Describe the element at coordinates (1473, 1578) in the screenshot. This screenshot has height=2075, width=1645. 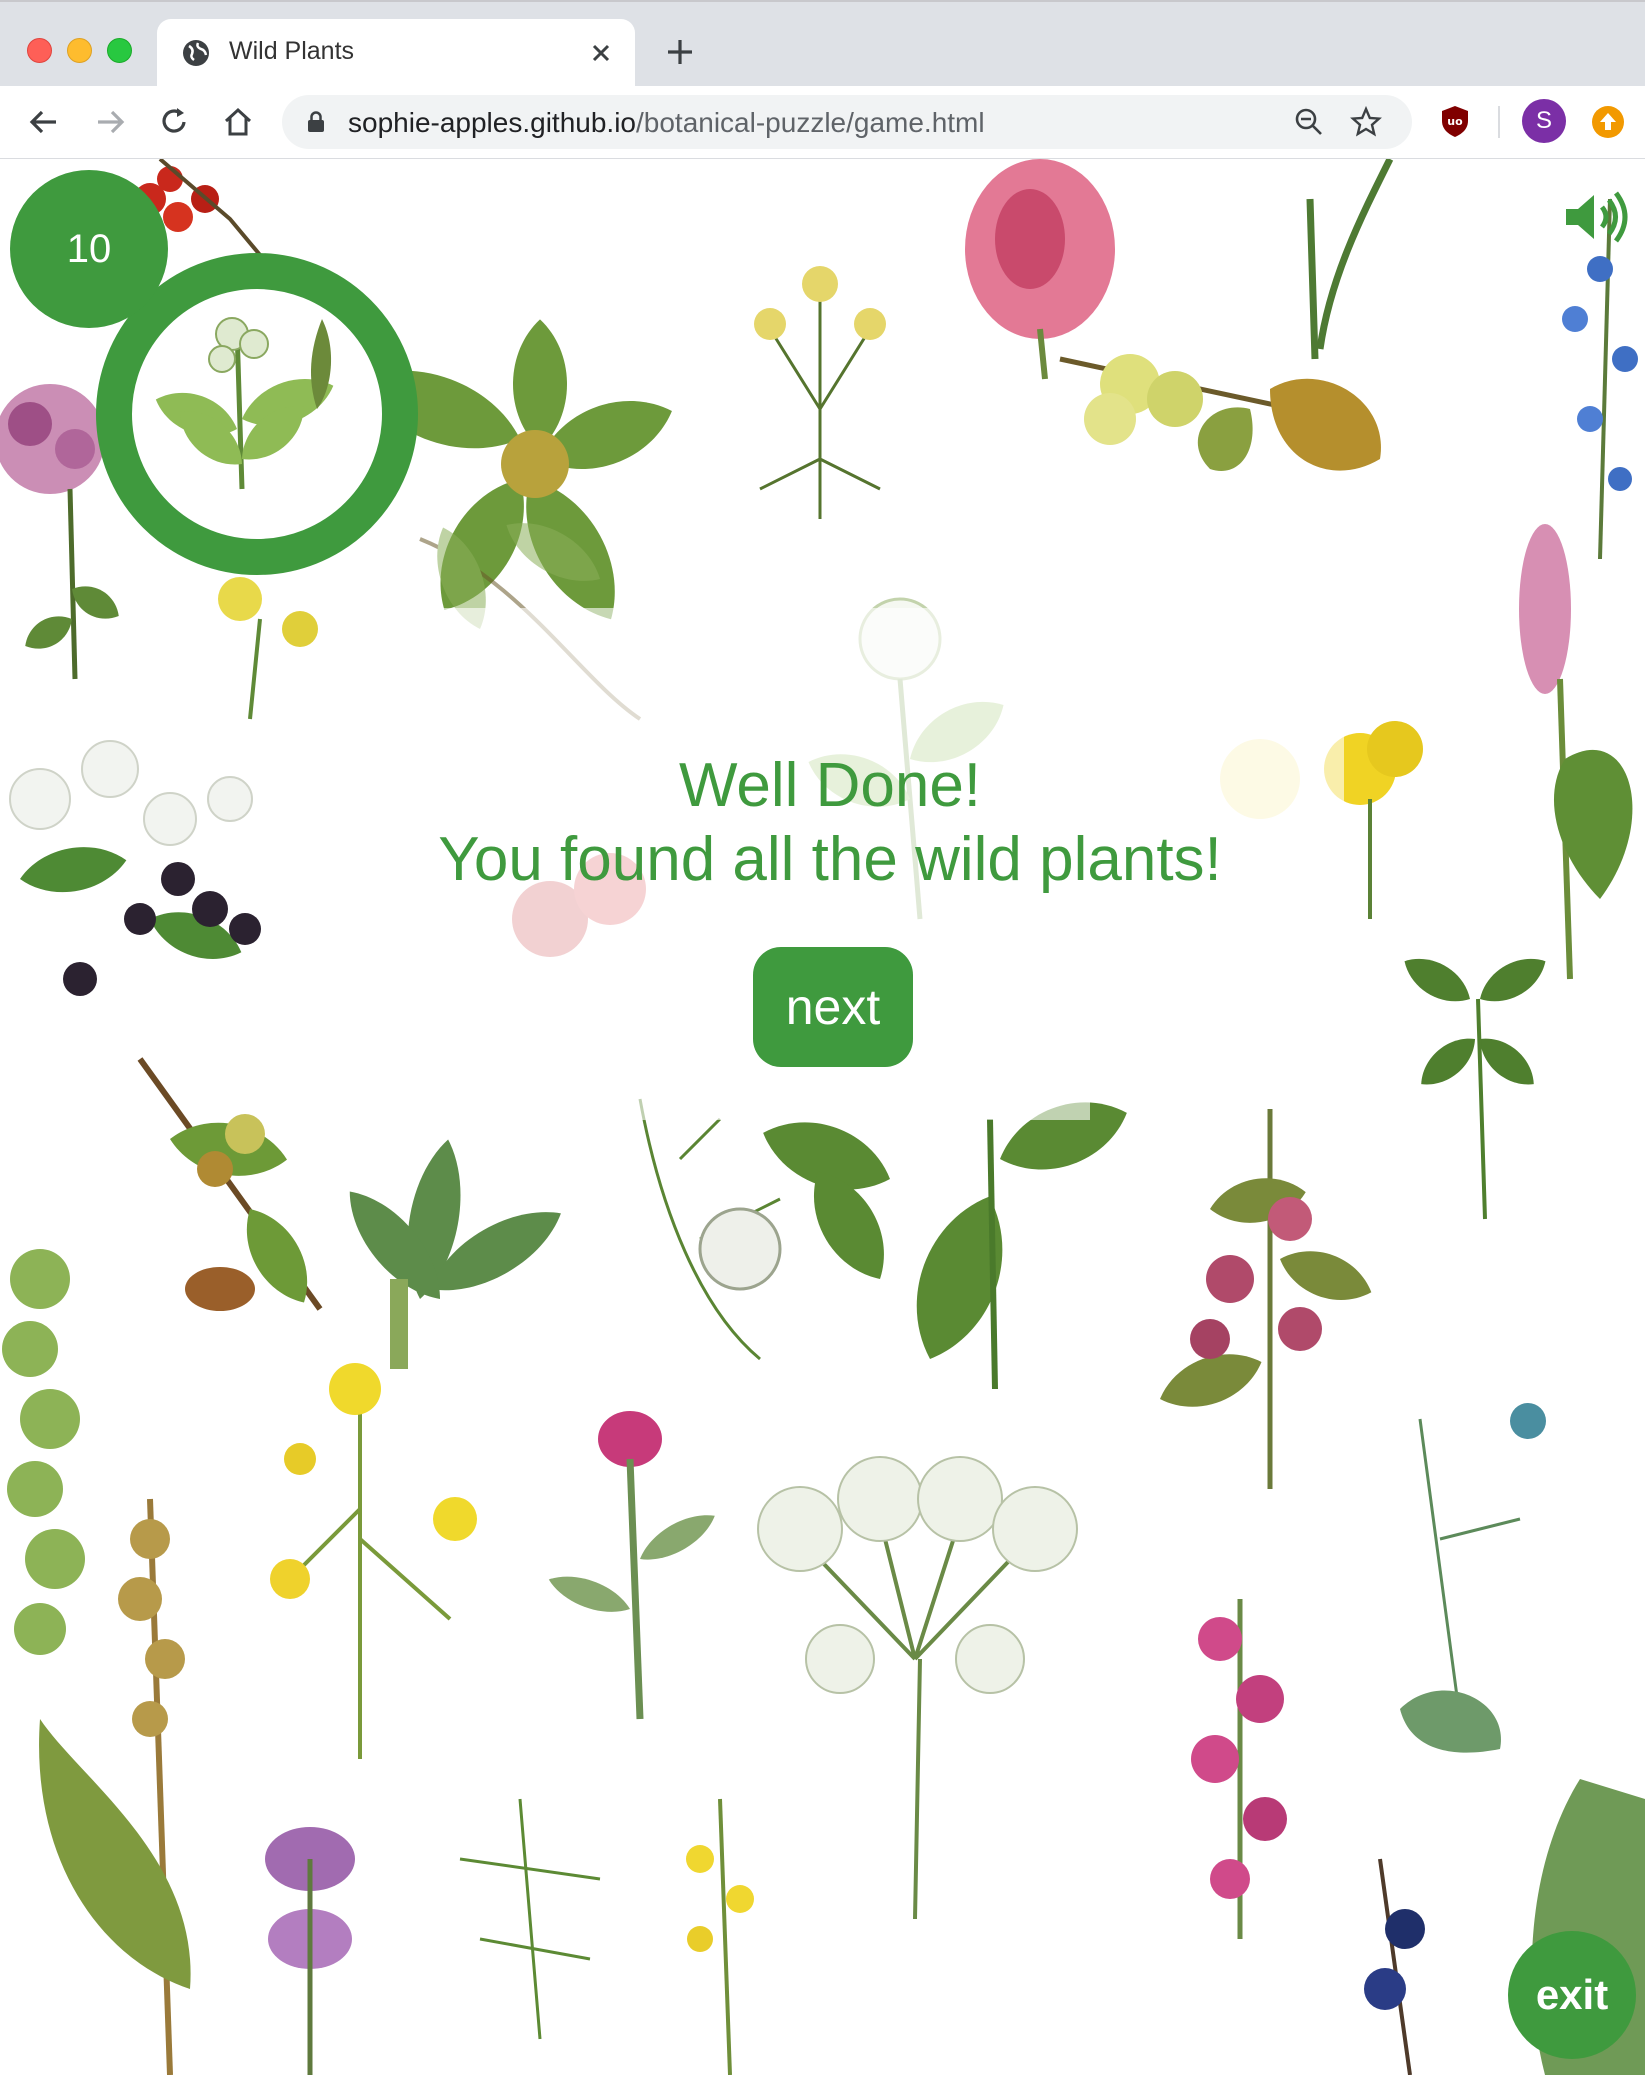
I see `speedwell-plant` at that location.